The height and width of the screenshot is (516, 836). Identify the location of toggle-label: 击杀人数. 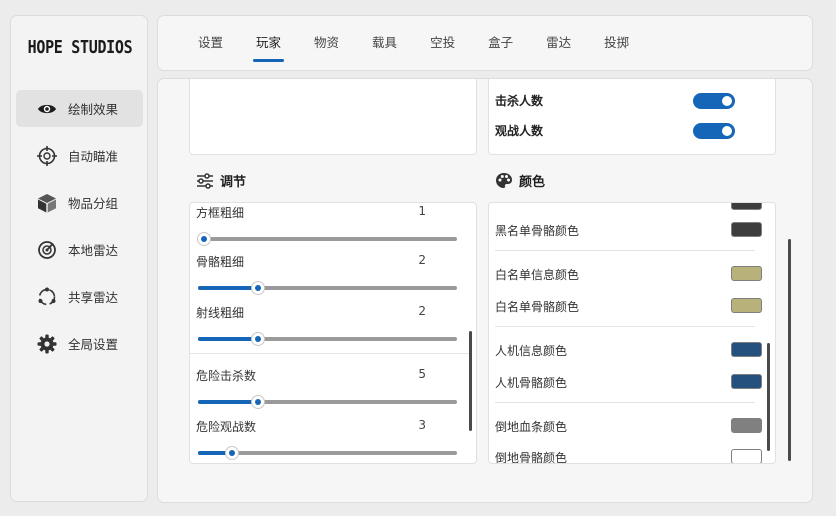
(519, 101).